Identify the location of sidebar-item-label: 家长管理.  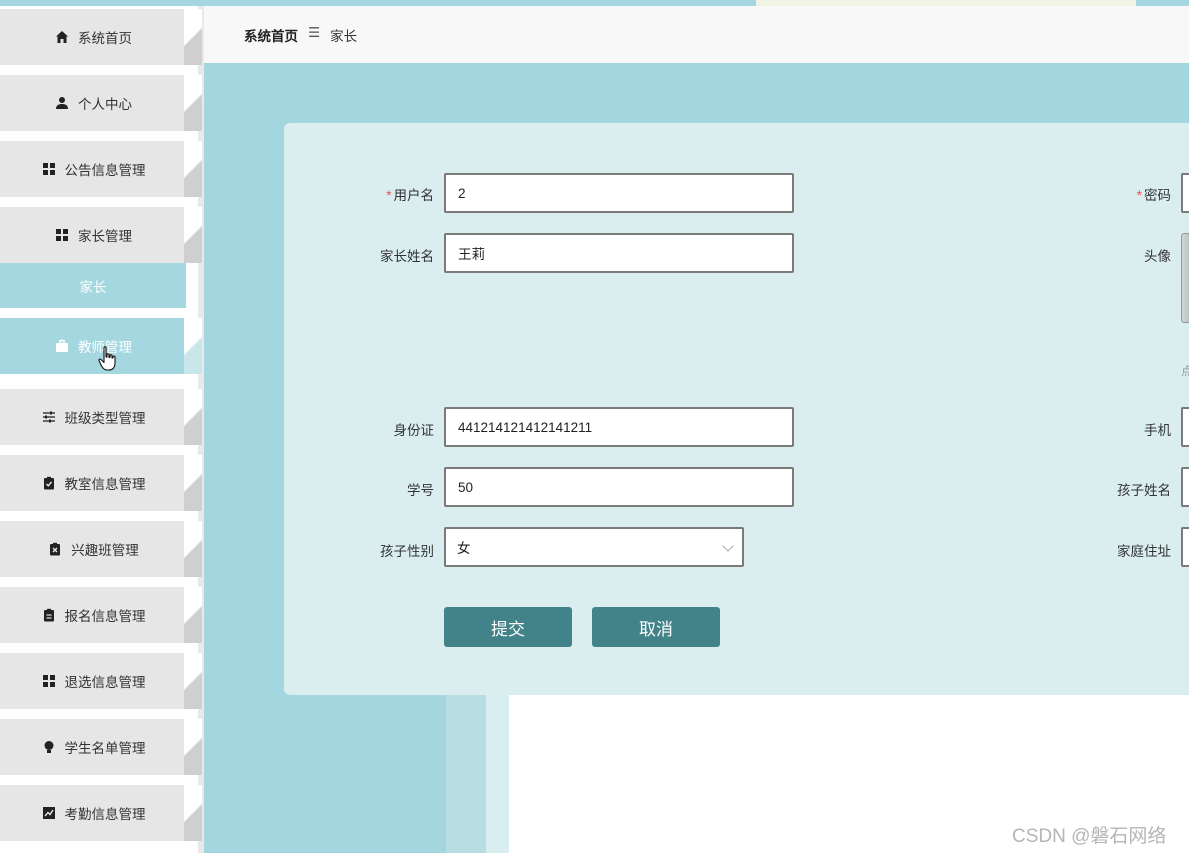
(105, 236).